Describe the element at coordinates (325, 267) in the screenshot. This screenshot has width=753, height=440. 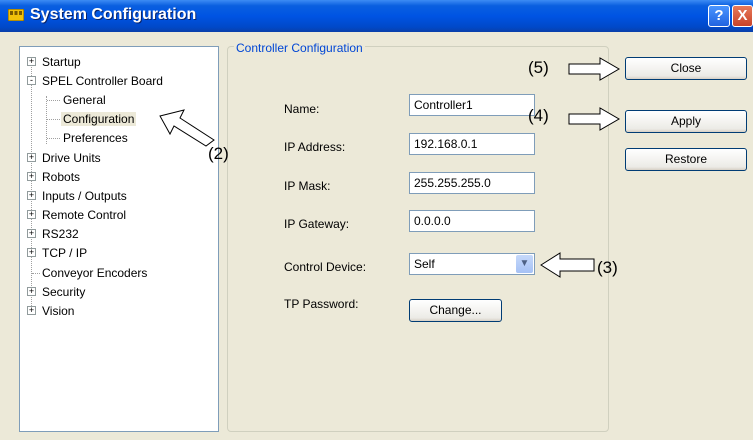
I see `control-device-label: Control Device:` at that location.